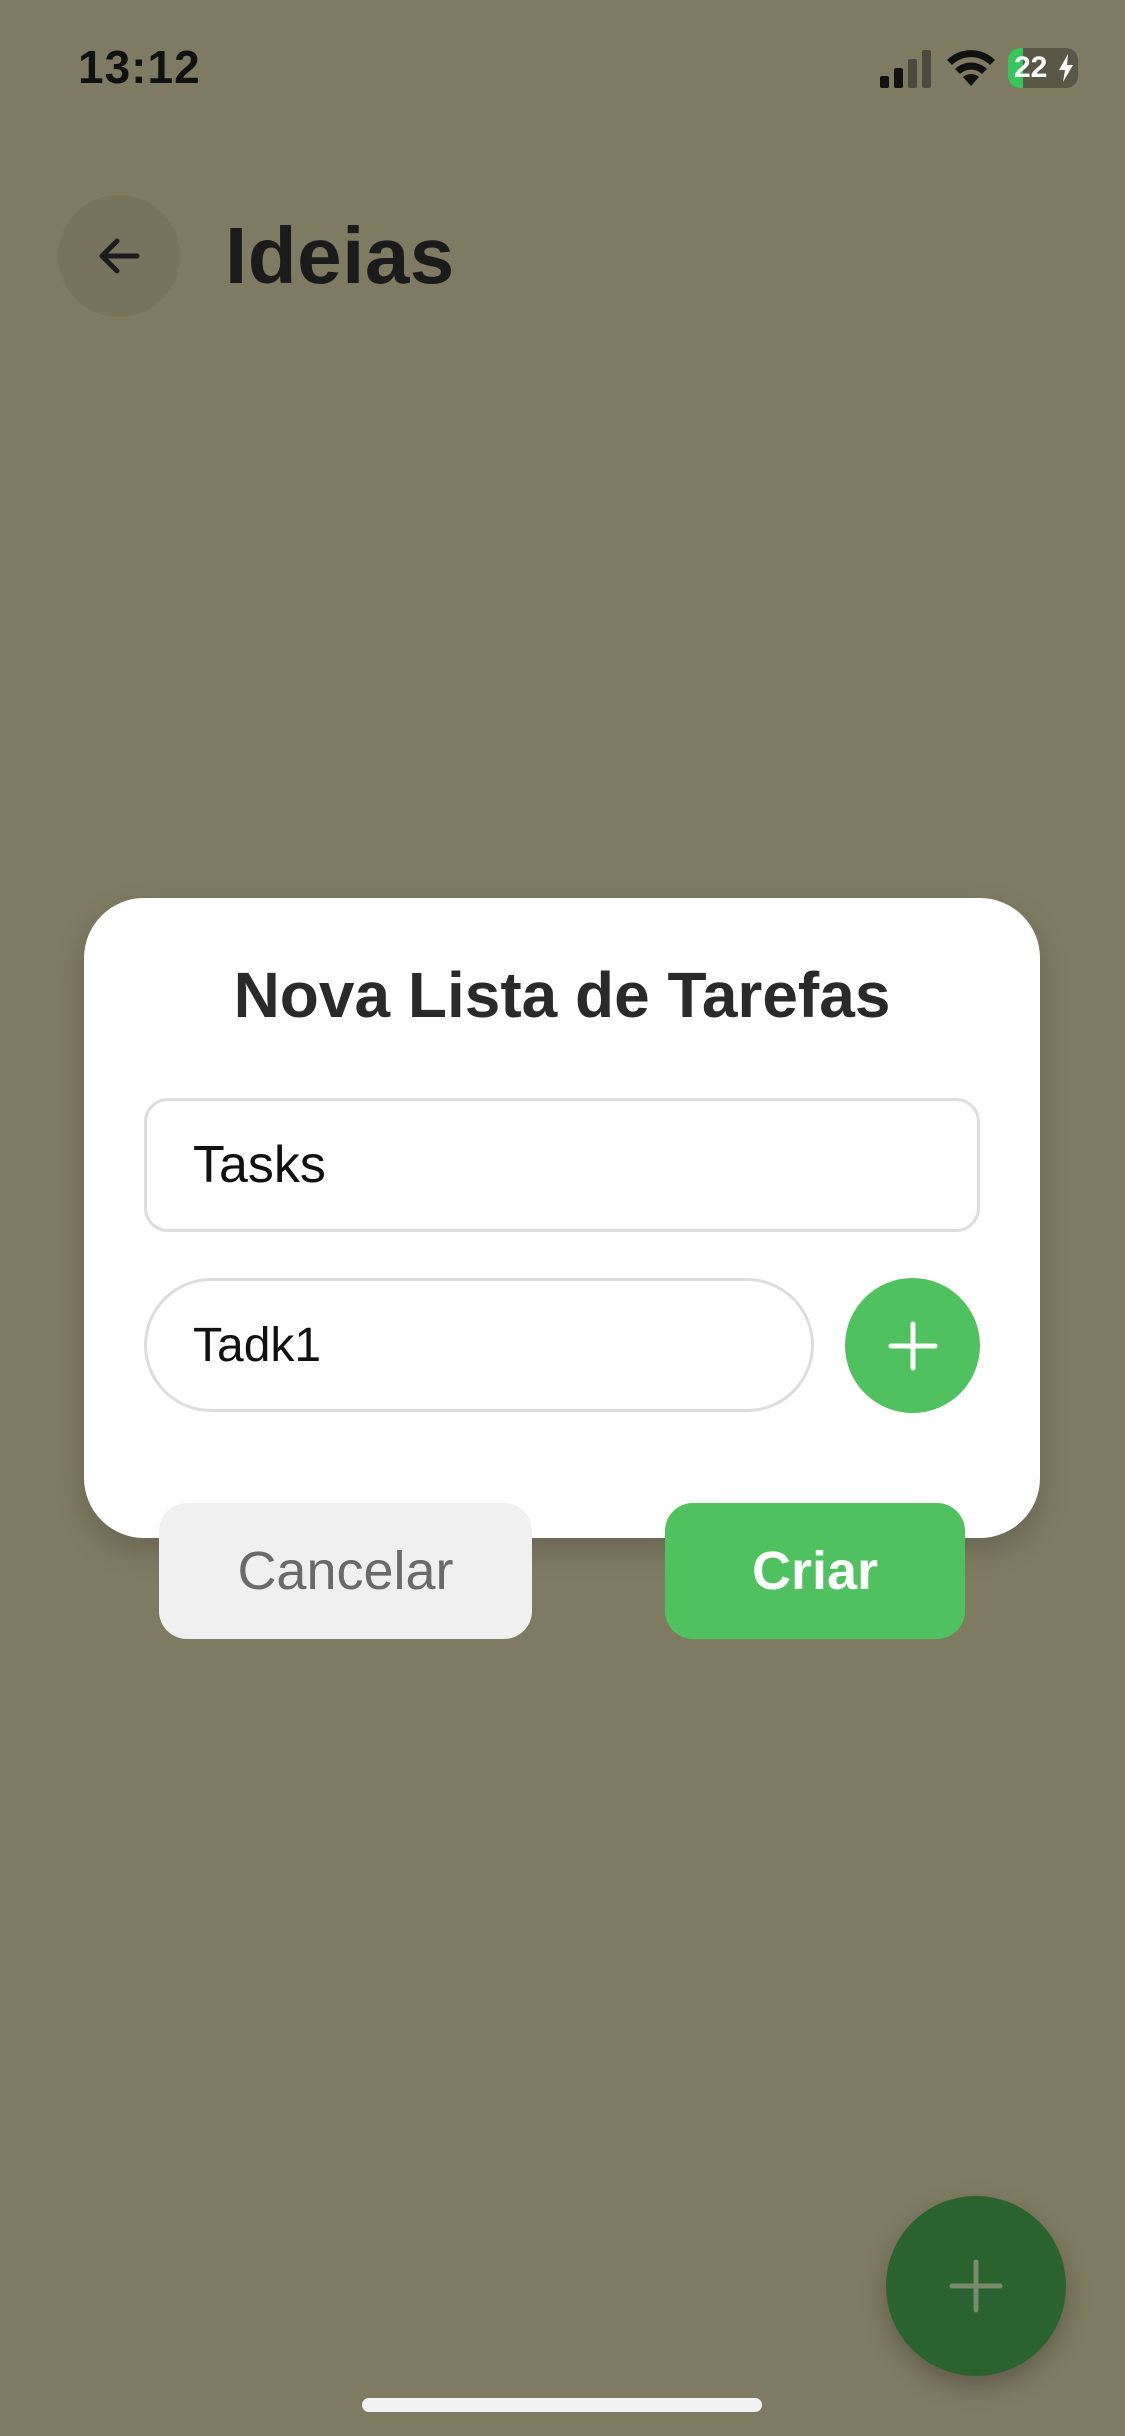 The image size is (1125, 2436). Describe the element at coordinates (1043, 68) in the screenshot. I see `battery-icon: 22` at that location.